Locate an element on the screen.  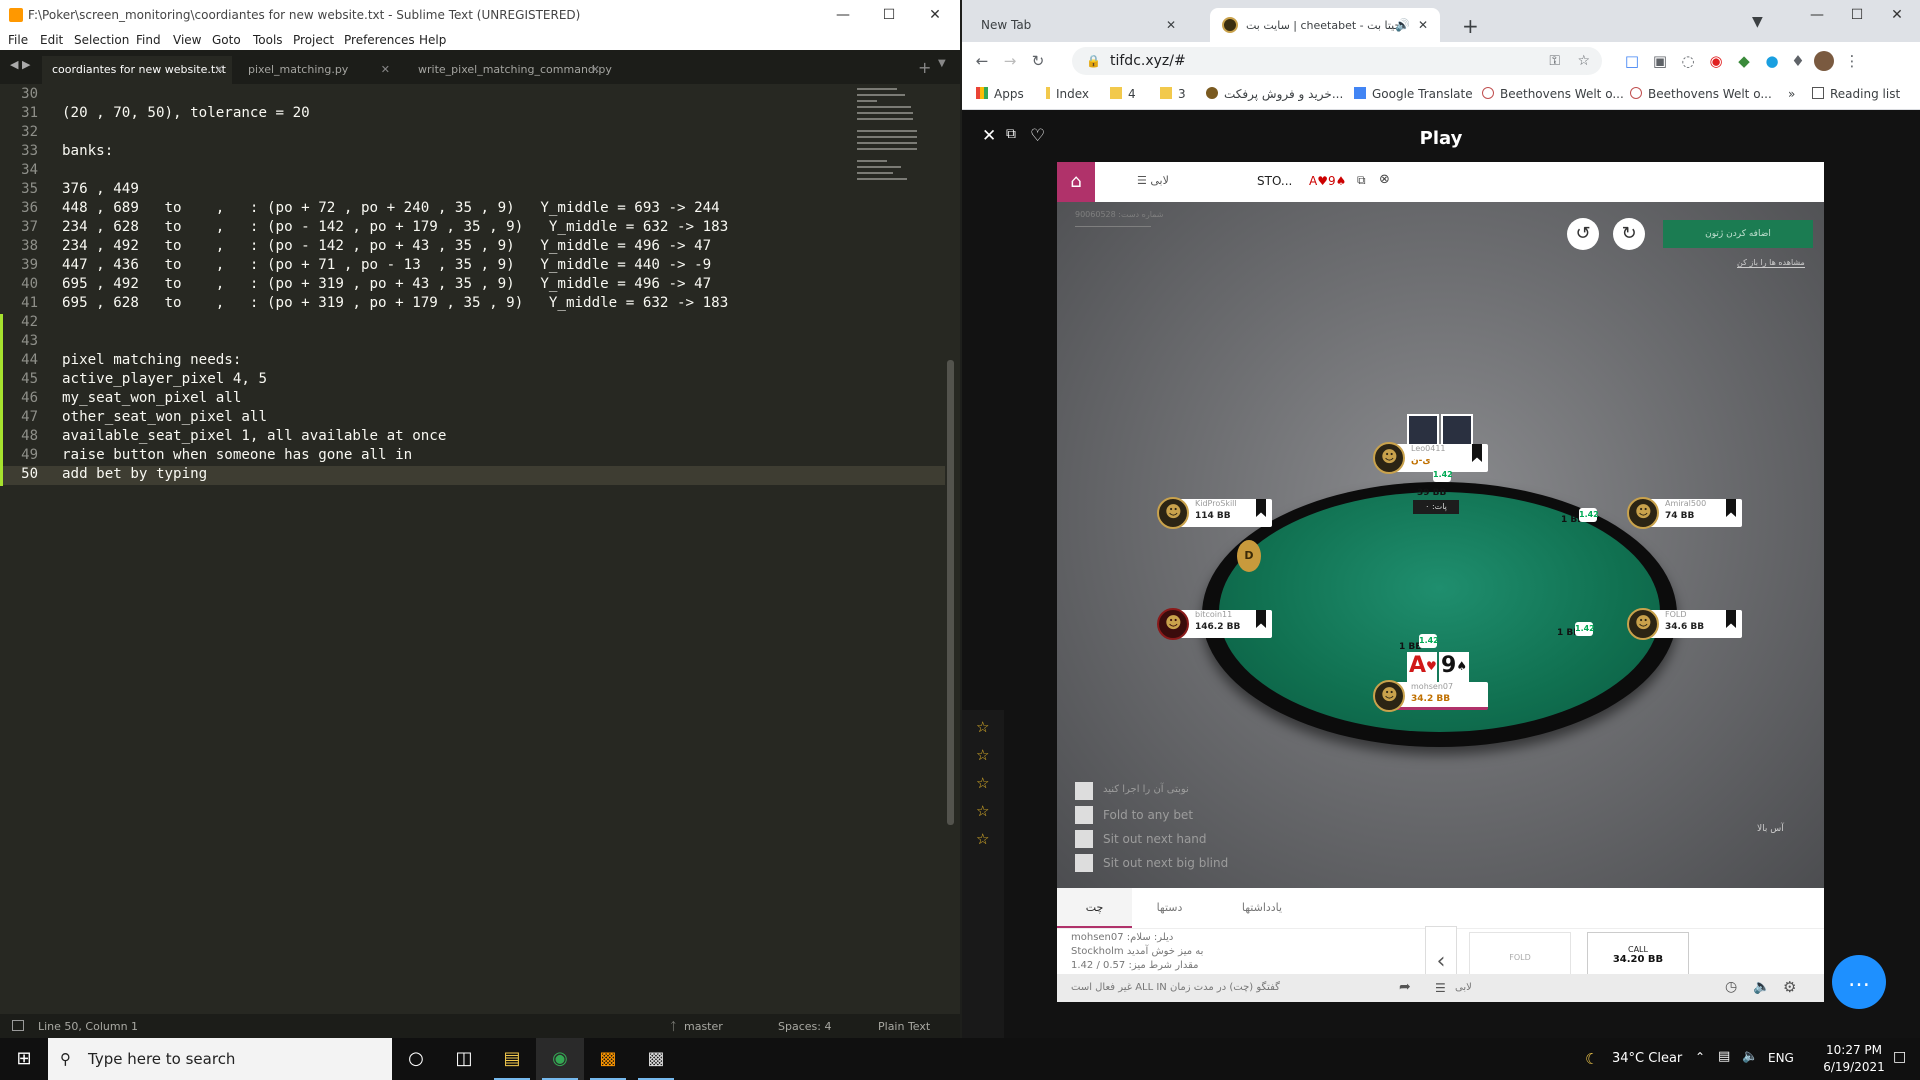
file-explorer-icon: ▤ is located at coordinates (512, 1059).